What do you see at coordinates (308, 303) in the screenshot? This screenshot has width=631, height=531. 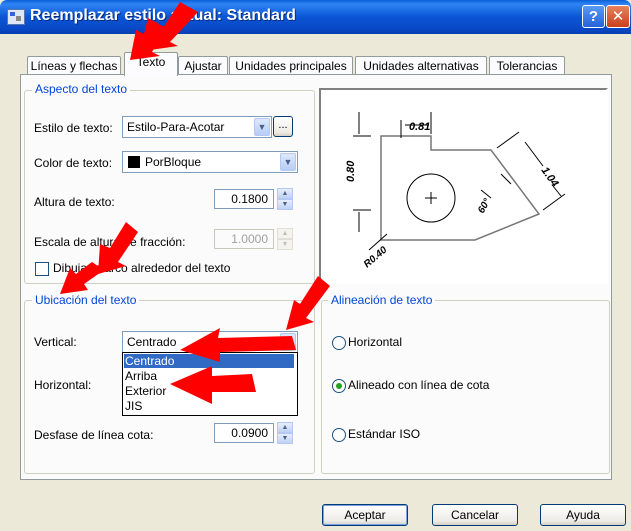 I see `arrow-dropdown-icon` at bounding box center [308, 303].